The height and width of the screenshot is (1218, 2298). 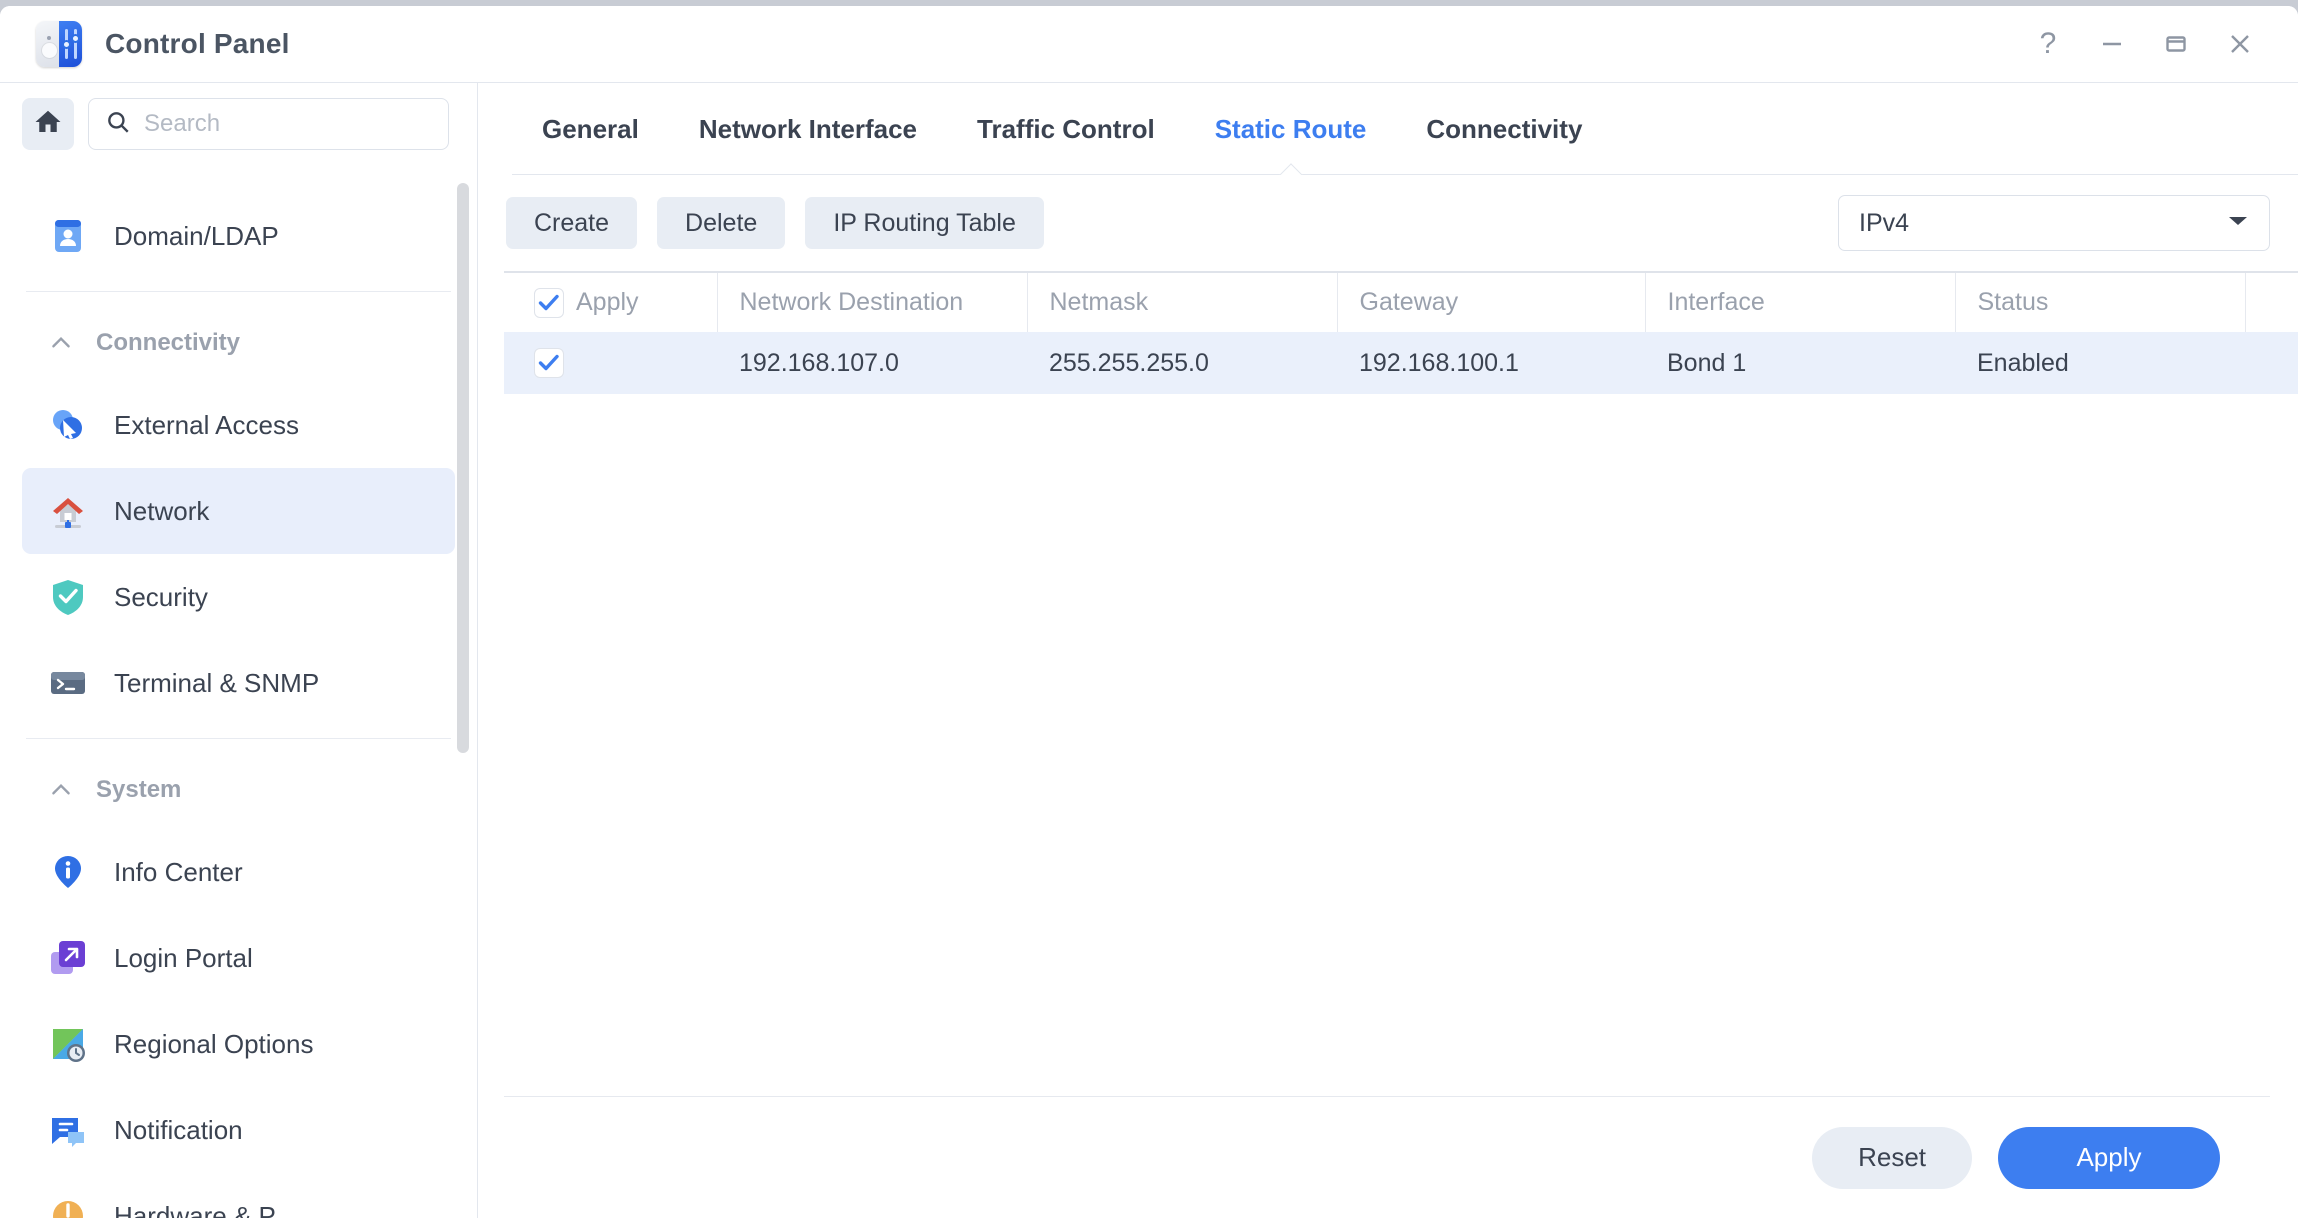 What do you see at coordinates (1800, 301) in the screenshot?
I see `column-header-interface: Interface` at bounding box center [1800, 301].